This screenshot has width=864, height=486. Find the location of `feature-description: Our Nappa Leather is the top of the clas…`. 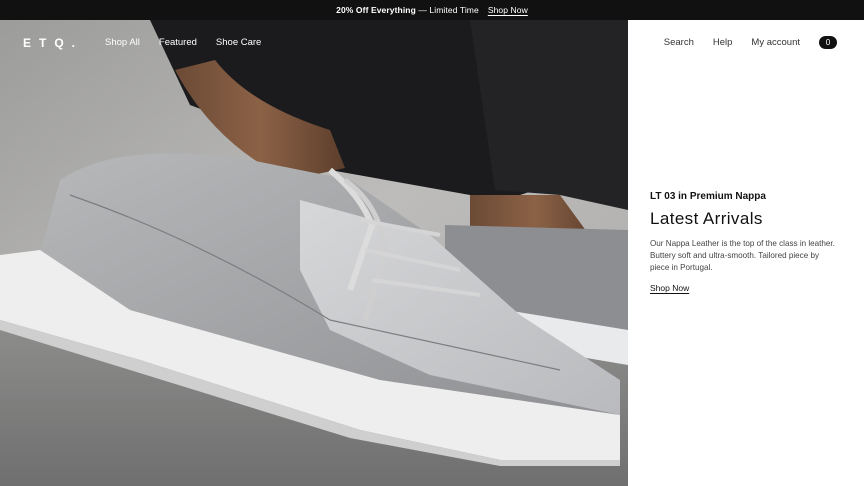

feature-description: Our Nappa Leather is the top of the clas… is located at coordinates (742, 255).